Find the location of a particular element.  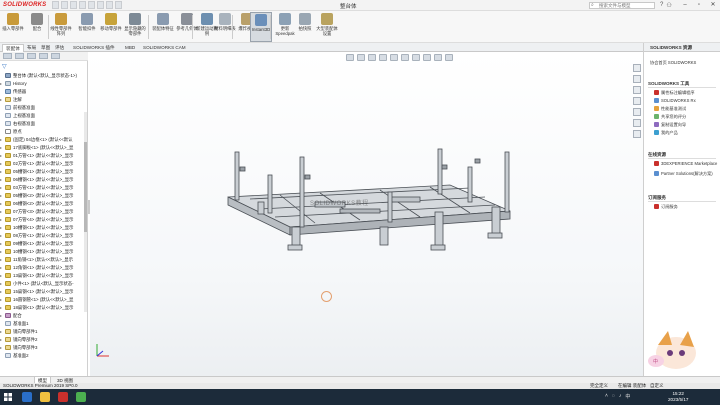

resource-link: 性能基准测试 is located at coordinates (670, 108).